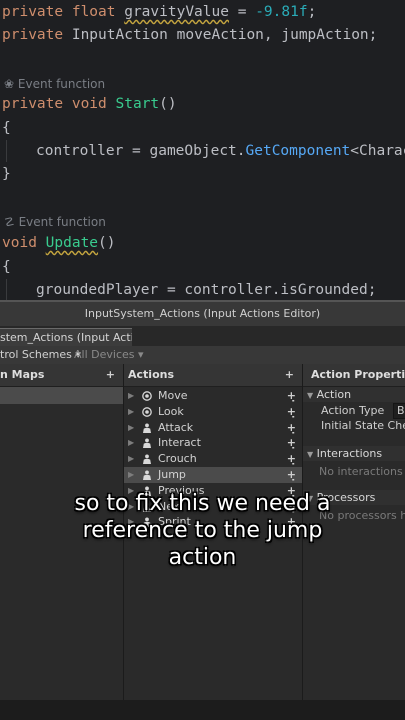 Image resolution: width=405 pixels, height=720 pixels. What do you see at coordinates (213, 375) in the screenshot?
I see `actions-header: Actions +` at bounding box center [213, 375].